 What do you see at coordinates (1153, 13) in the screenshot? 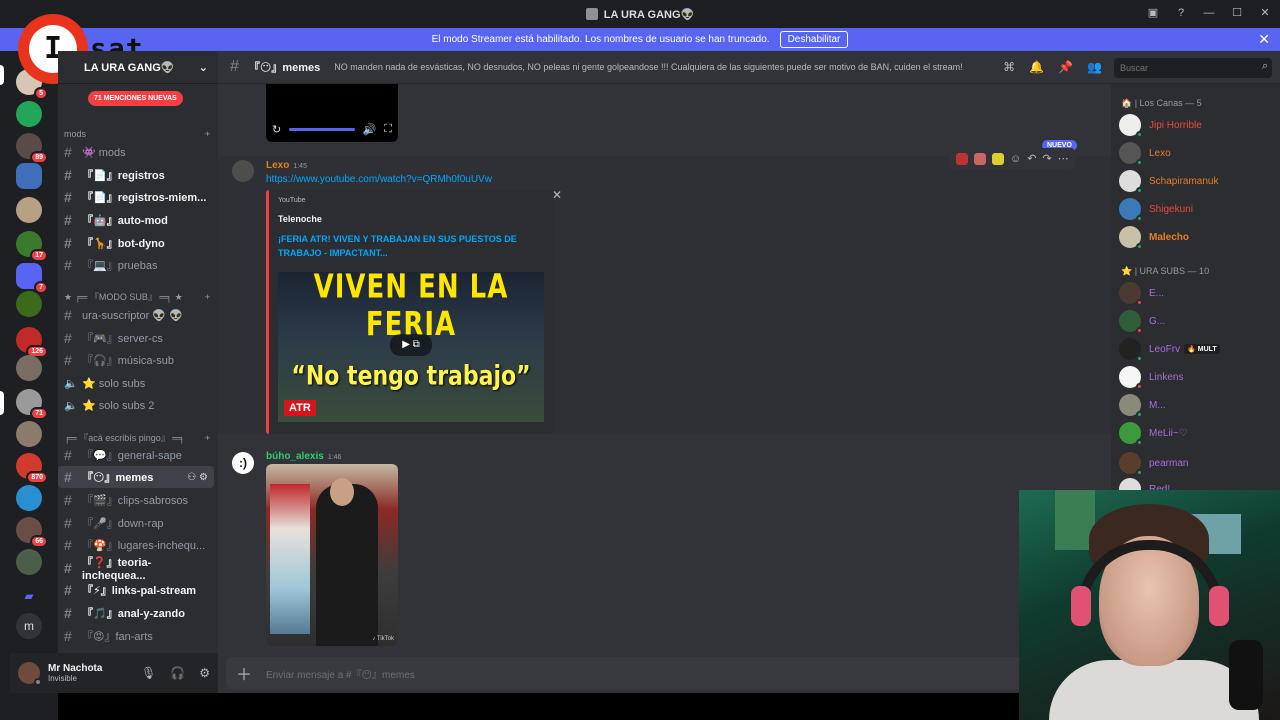
I see `inbox-icon: ▣` at bounding box center [1153, 13].